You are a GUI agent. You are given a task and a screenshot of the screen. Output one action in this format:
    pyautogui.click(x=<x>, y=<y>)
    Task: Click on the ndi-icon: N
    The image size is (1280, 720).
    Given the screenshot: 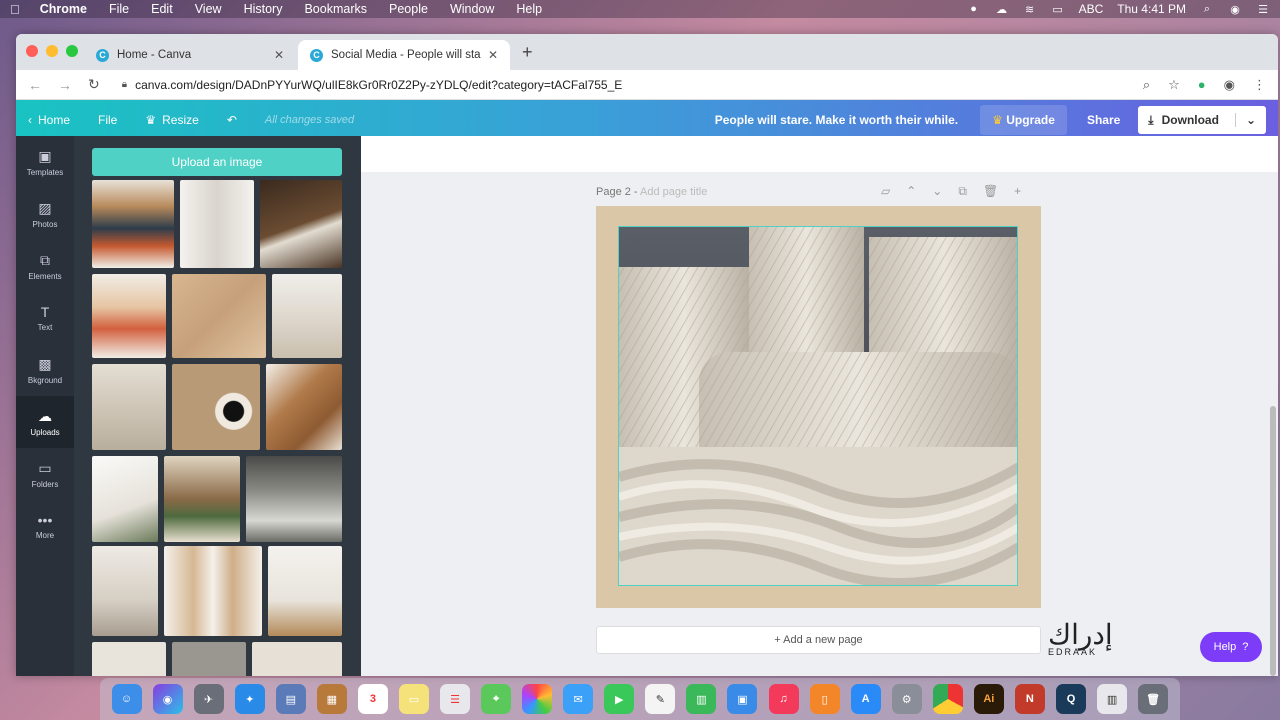 What is the action you would take?
    pyautogui.click(x=1029, y=699)
    